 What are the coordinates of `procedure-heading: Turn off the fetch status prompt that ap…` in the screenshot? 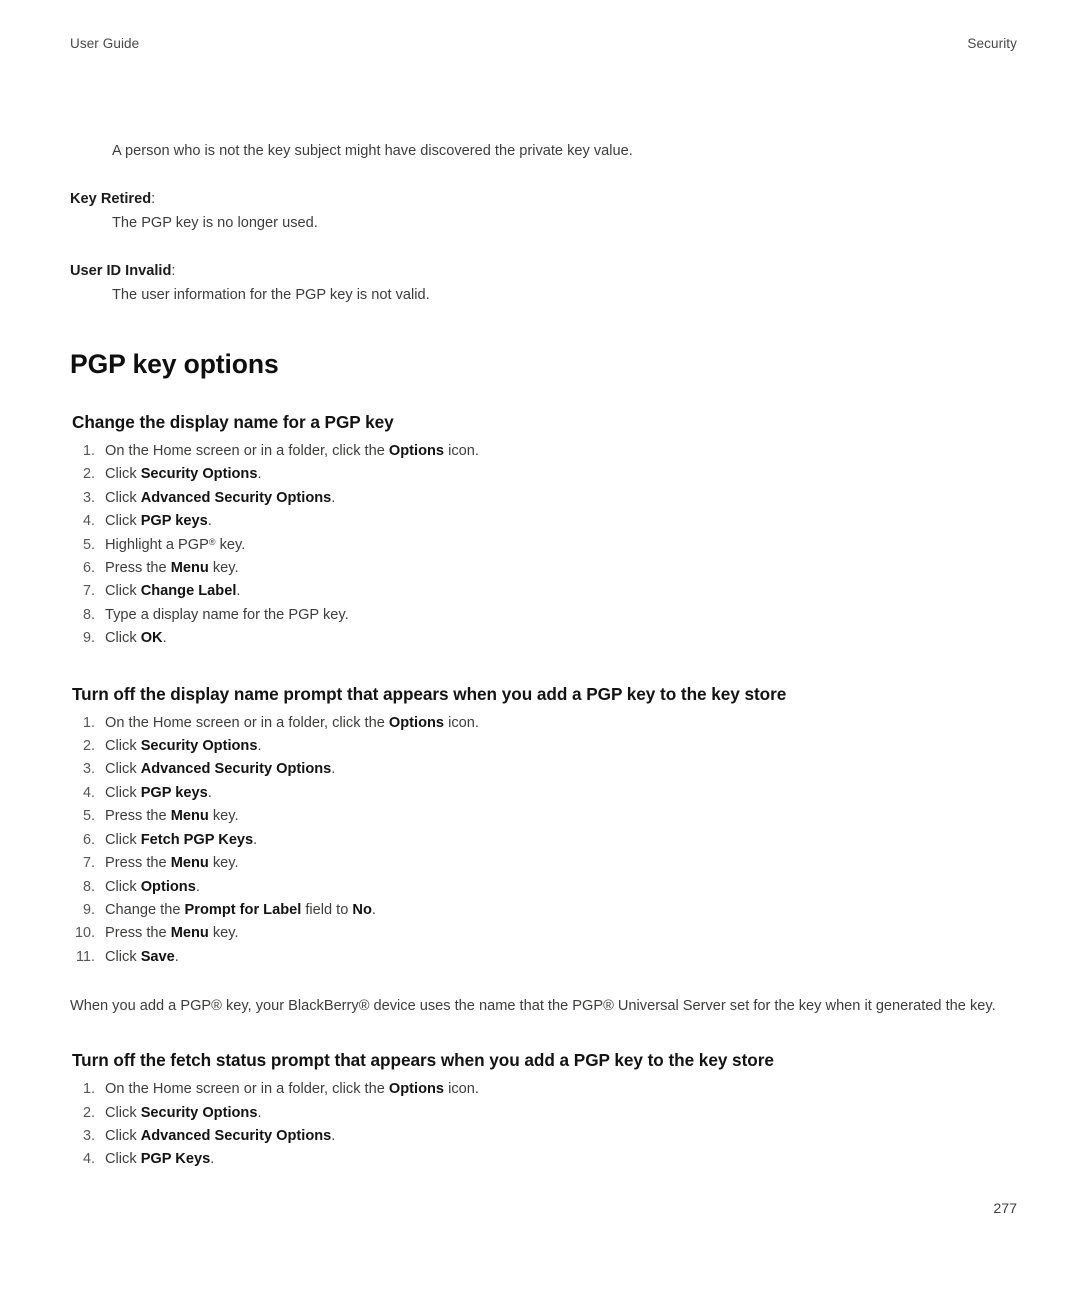 It's located at (423, 1060).